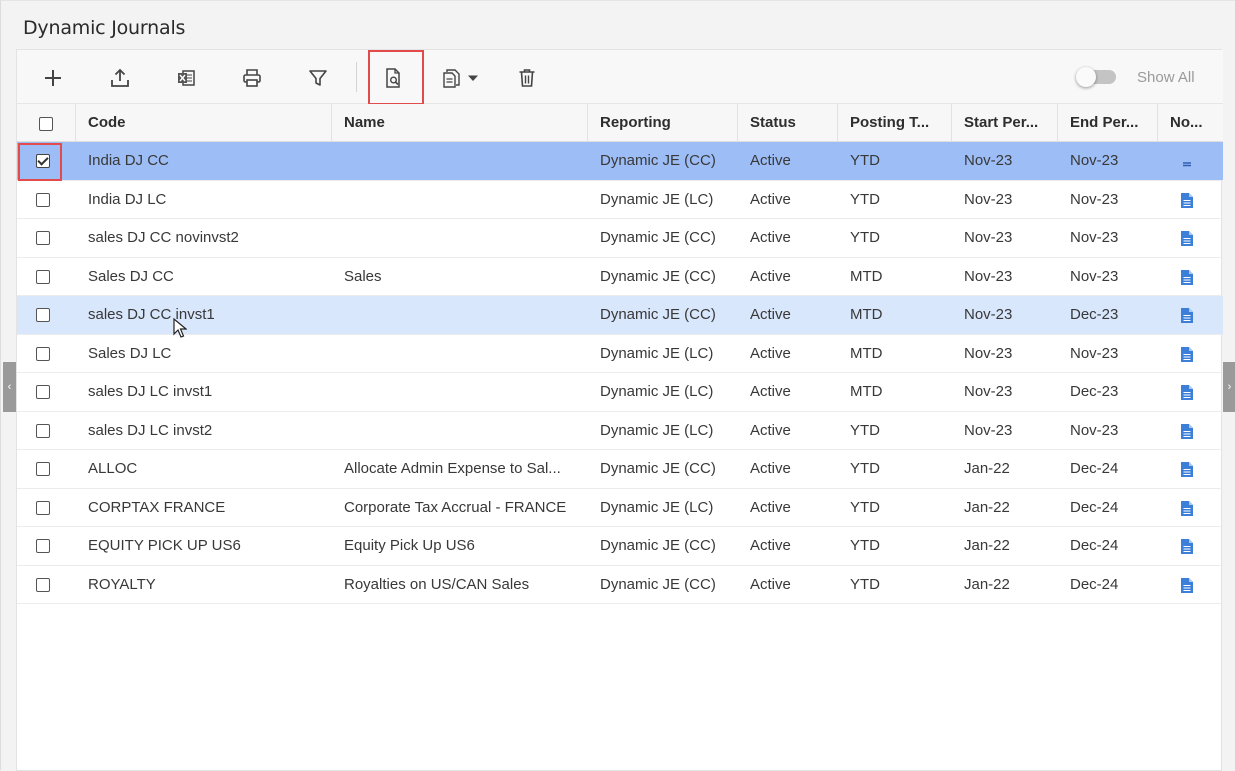 This screenshot has width=1235, height=771. What do you see at coordinates (1166, 77) in the screenshot?
I see `show-all-label: Show All` at bounding box center [1166, 77].